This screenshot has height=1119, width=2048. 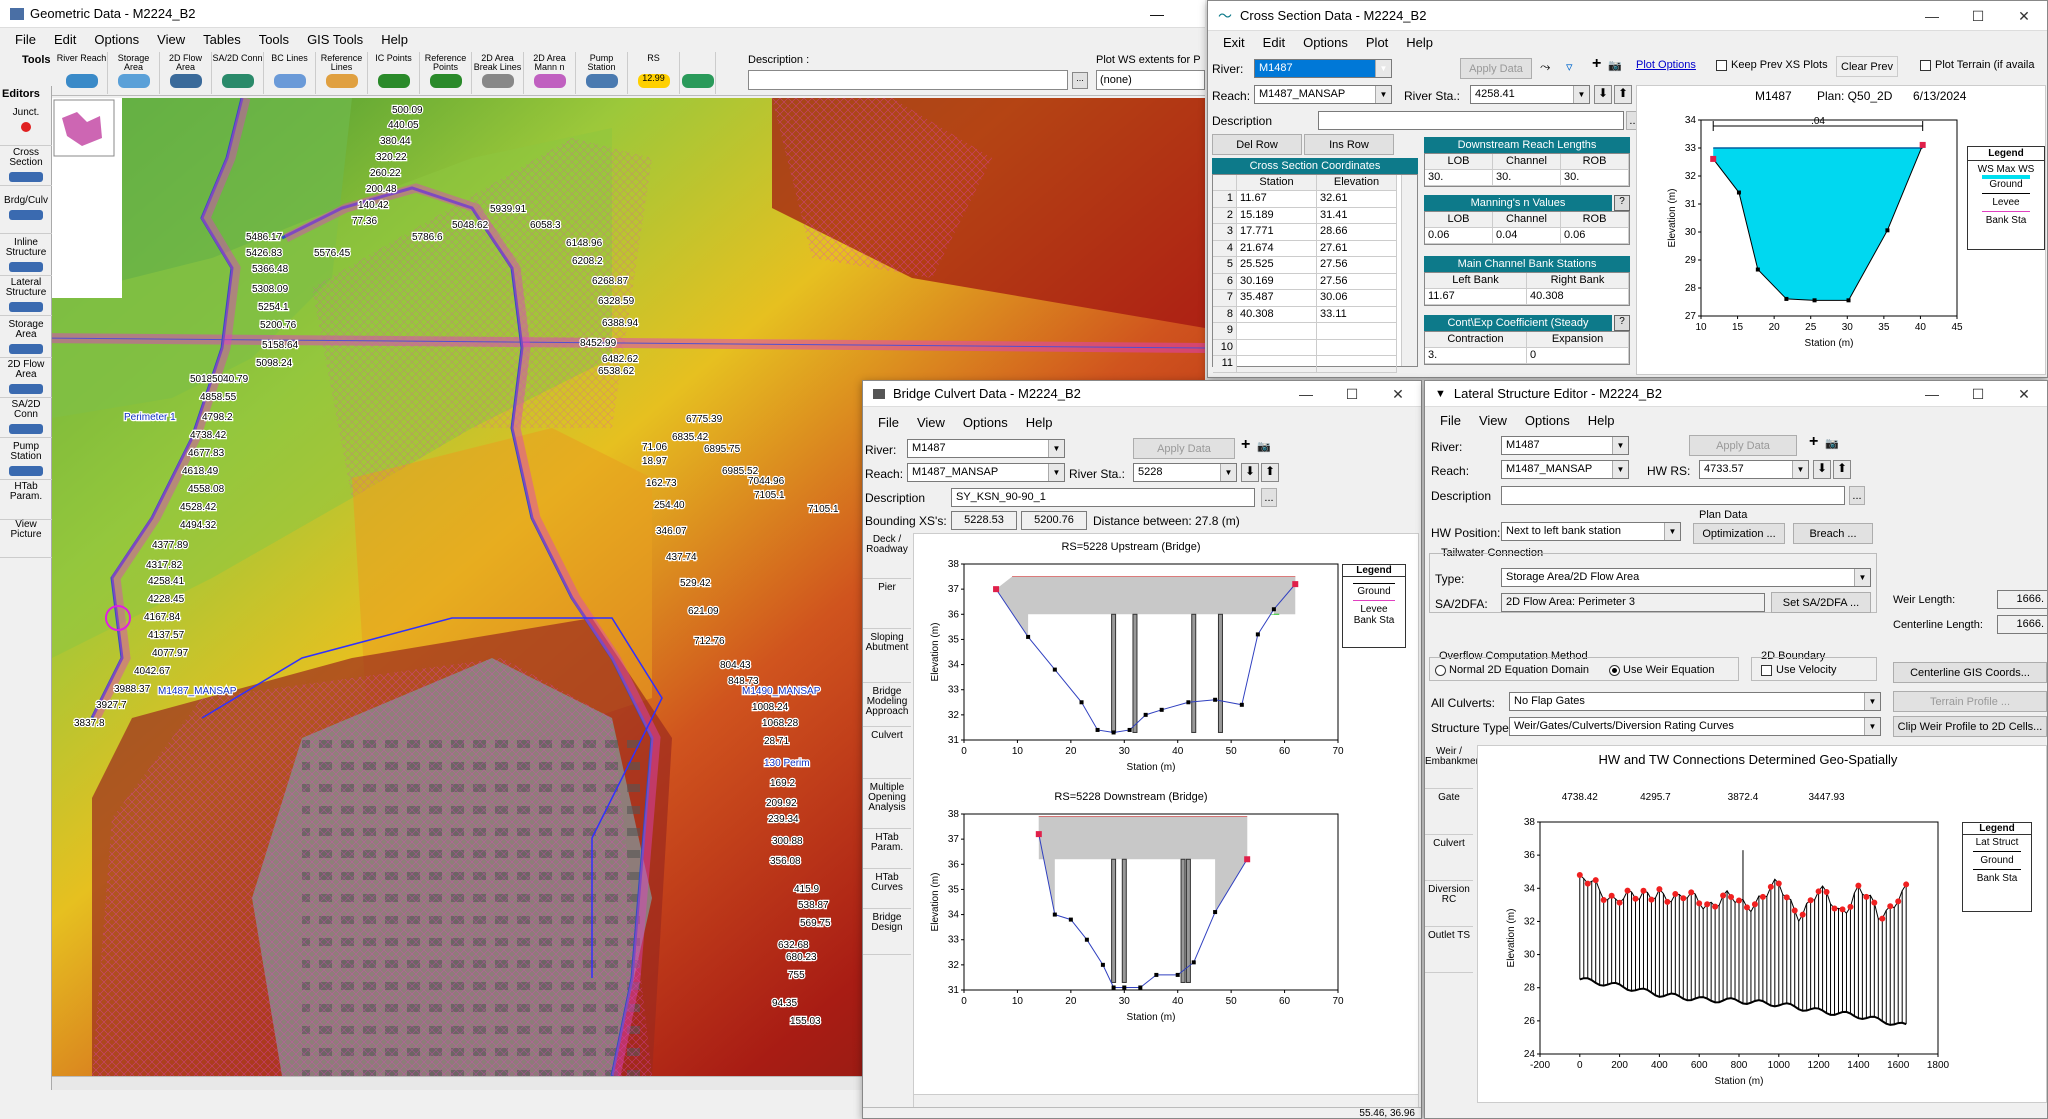 What do you see at coordinates (274, 39) in the screenshot?
I see `menu-tools: Tools` at bounding box center [274, 39].